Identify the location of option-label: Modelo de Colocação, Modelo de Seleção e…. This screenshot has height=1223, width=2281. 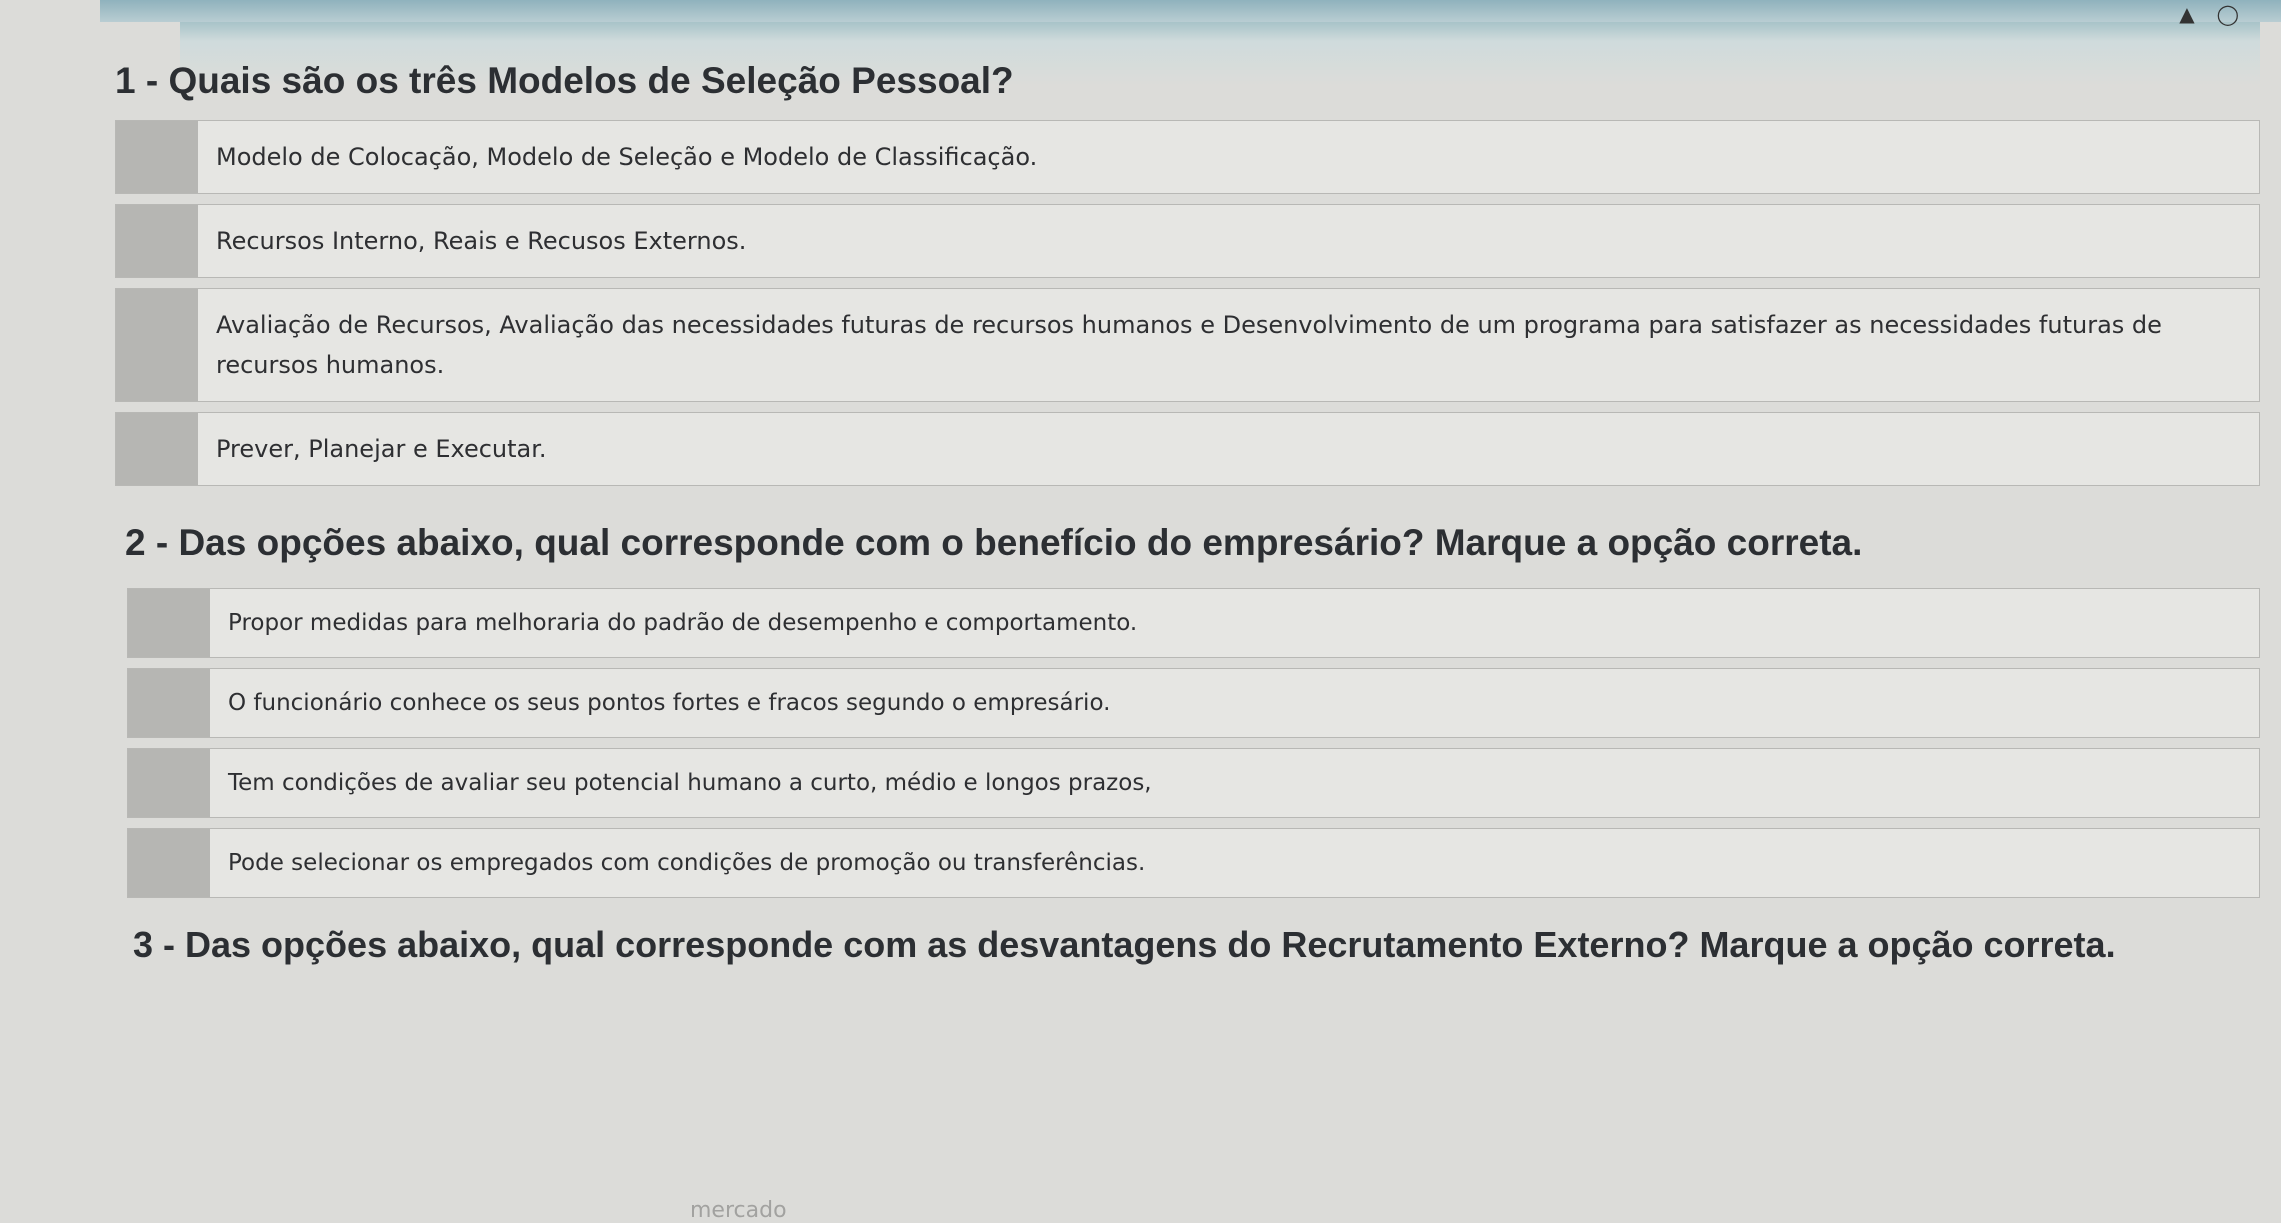
(627, 157).